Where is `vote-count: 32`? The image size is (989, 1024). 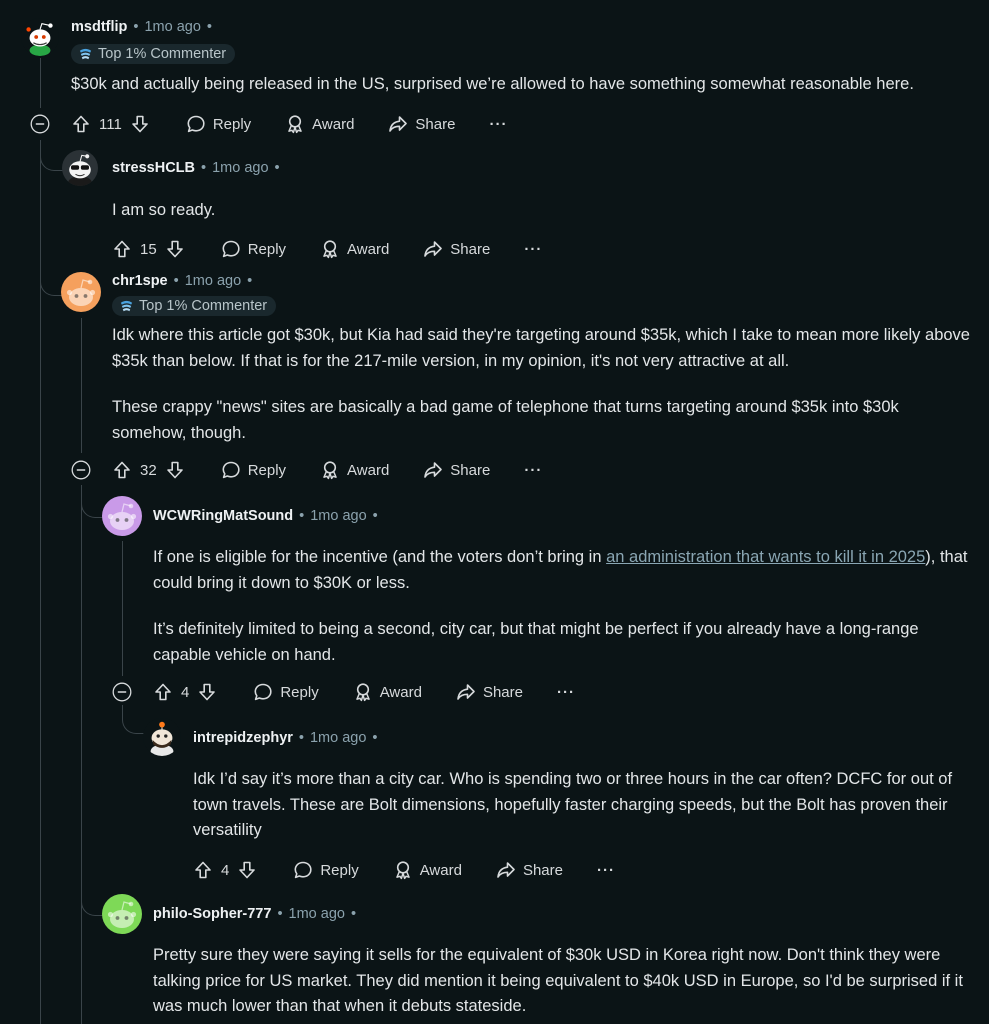
vote-count: 32 is located at coordinates (148, 470).